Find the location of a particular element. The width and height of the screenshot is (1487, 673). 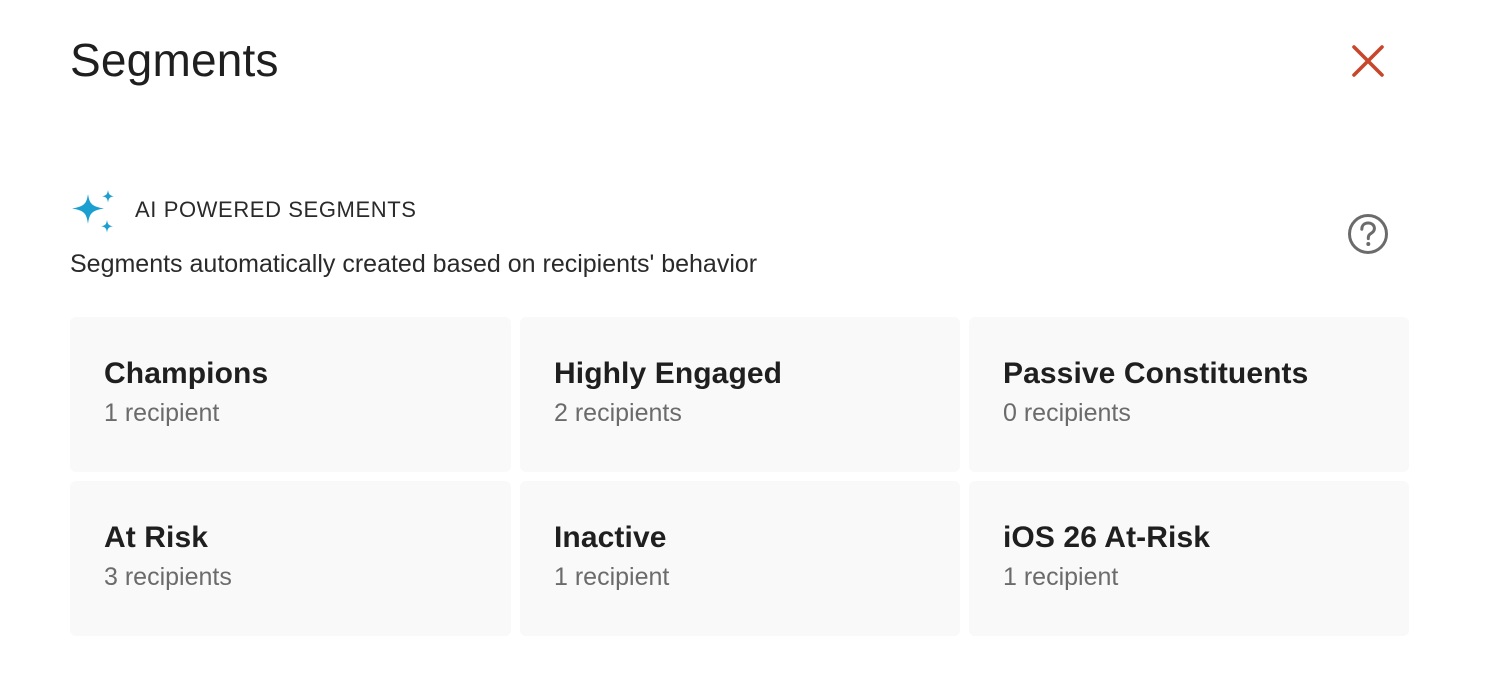

segment-count: 0 recipients is located at coordinates (1067, 413).